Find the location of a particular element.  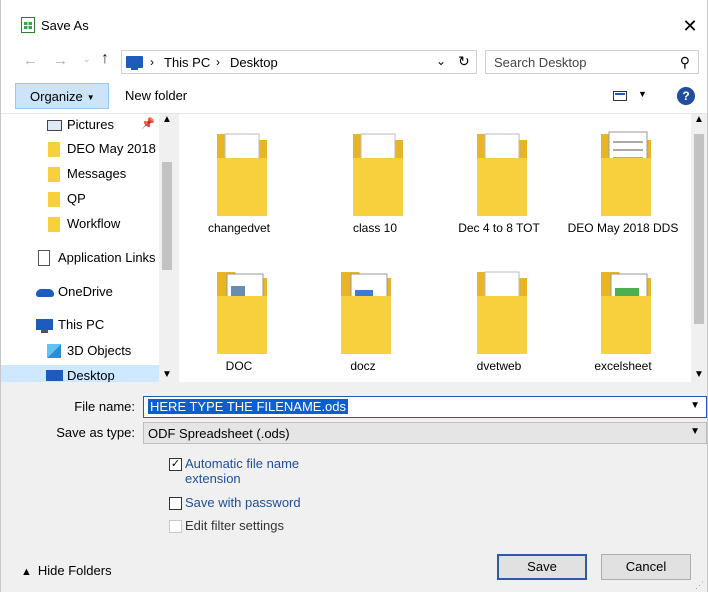

file-item: Dec 4 to 8 TOT is located at coordinates (499, 179).